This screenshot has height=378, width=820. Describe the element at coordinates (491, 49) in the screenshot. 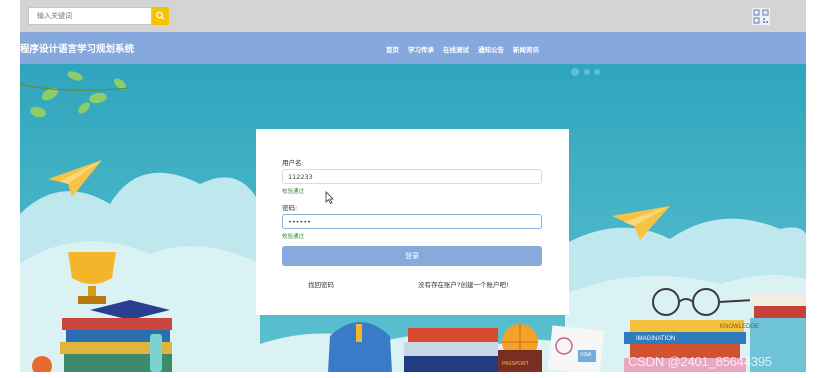

I see `nav-notices: 通知公告` at that location.